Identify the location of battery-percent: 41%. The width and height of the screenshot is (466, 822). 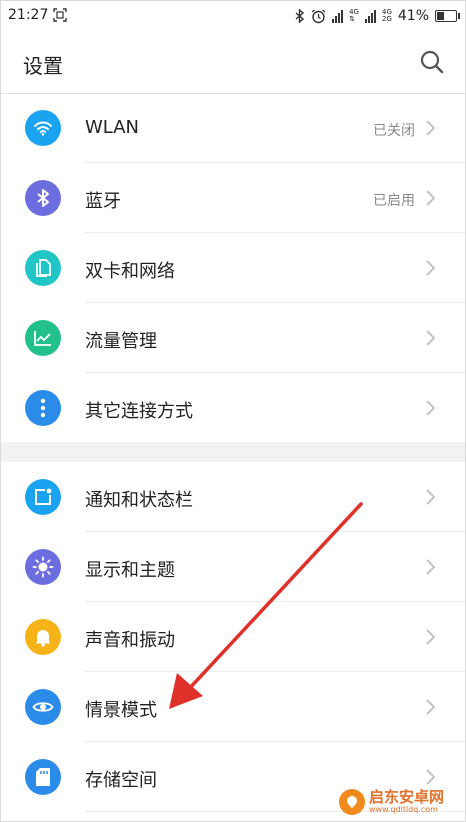
(413, 16).